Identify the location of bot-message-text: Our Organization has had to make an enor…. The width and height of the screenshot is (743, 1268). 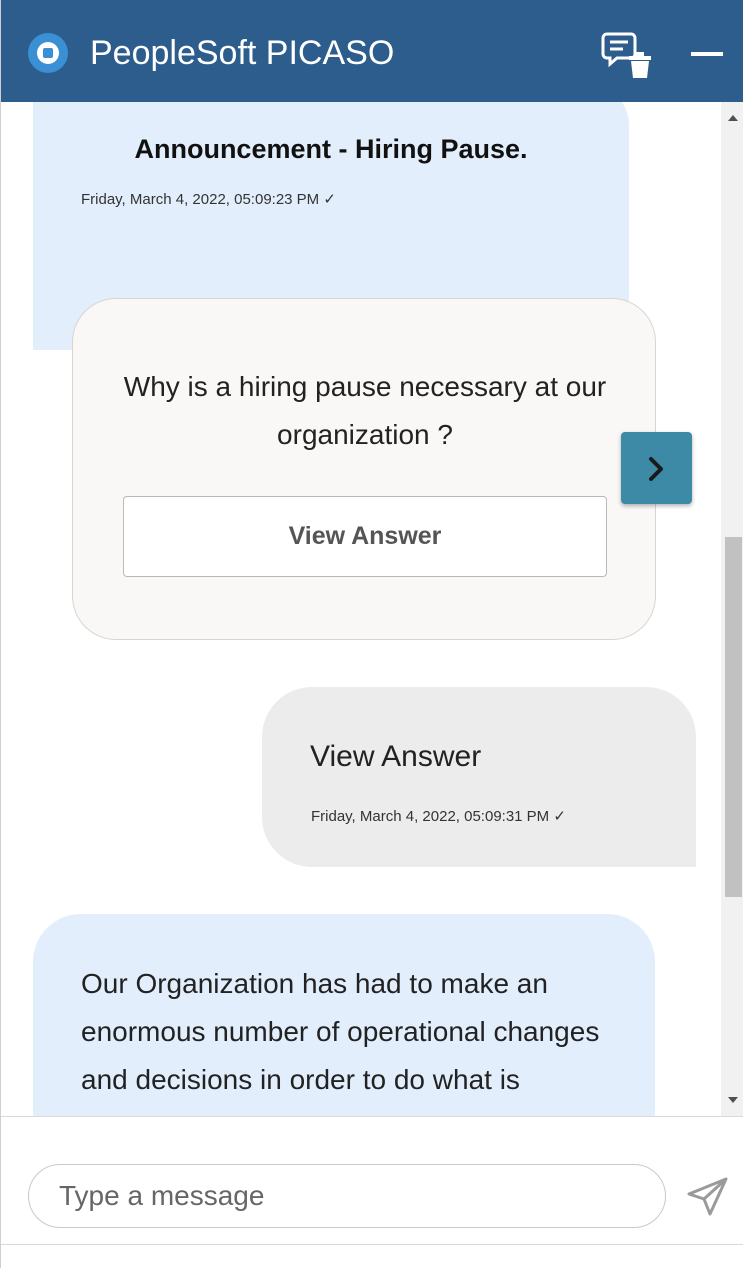
(340, 1042).